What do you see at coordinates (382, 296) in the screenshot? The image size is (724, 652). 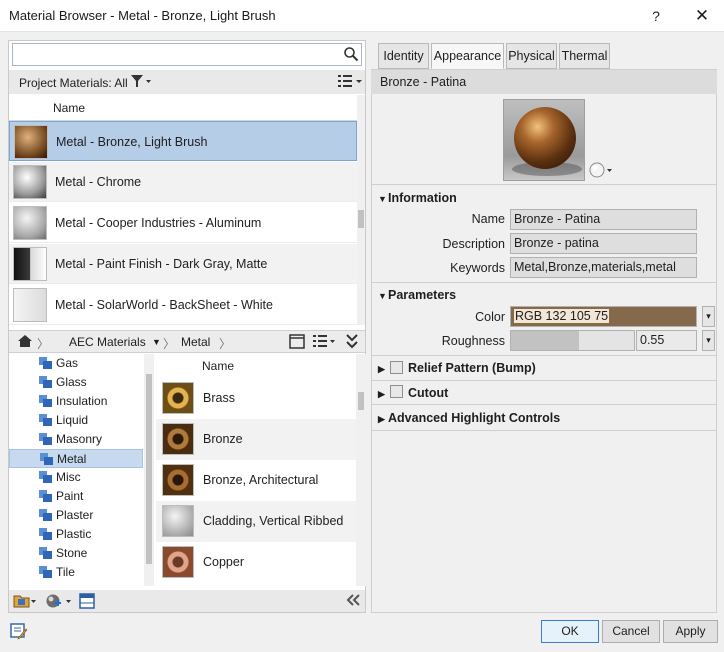 I see `expanded-triangle-icon: ▼` at bounding box center [382, 296].